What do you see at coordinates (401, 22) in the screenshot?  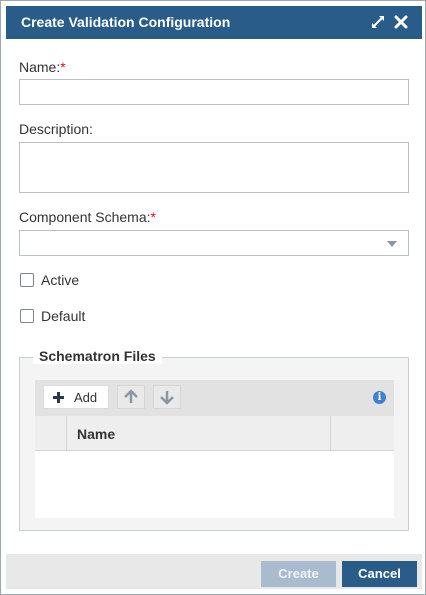 I see `close-icon` at bounding box center [401, 22].